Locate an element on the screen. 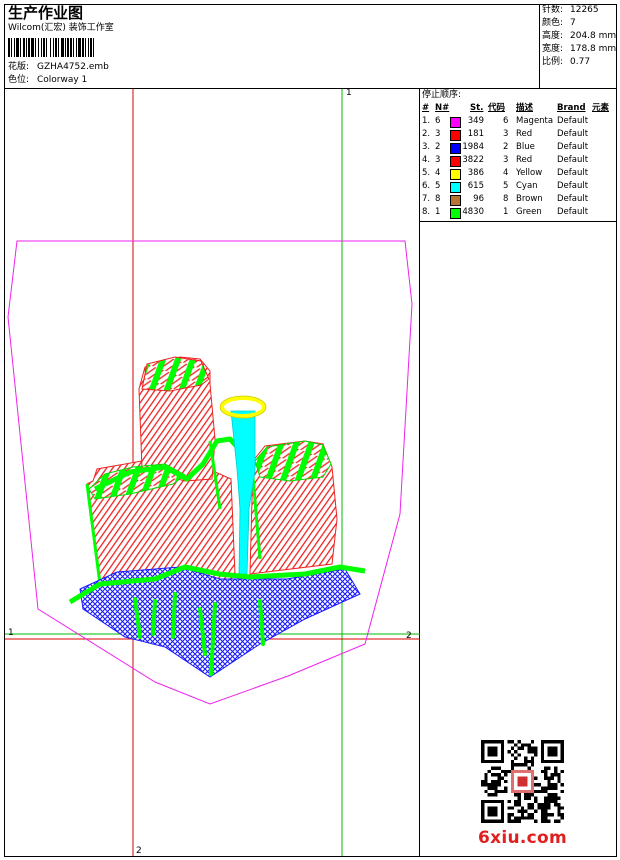 This screenshot has height=860, width=620. row-code: 4 is located at coordinates (506, 173).